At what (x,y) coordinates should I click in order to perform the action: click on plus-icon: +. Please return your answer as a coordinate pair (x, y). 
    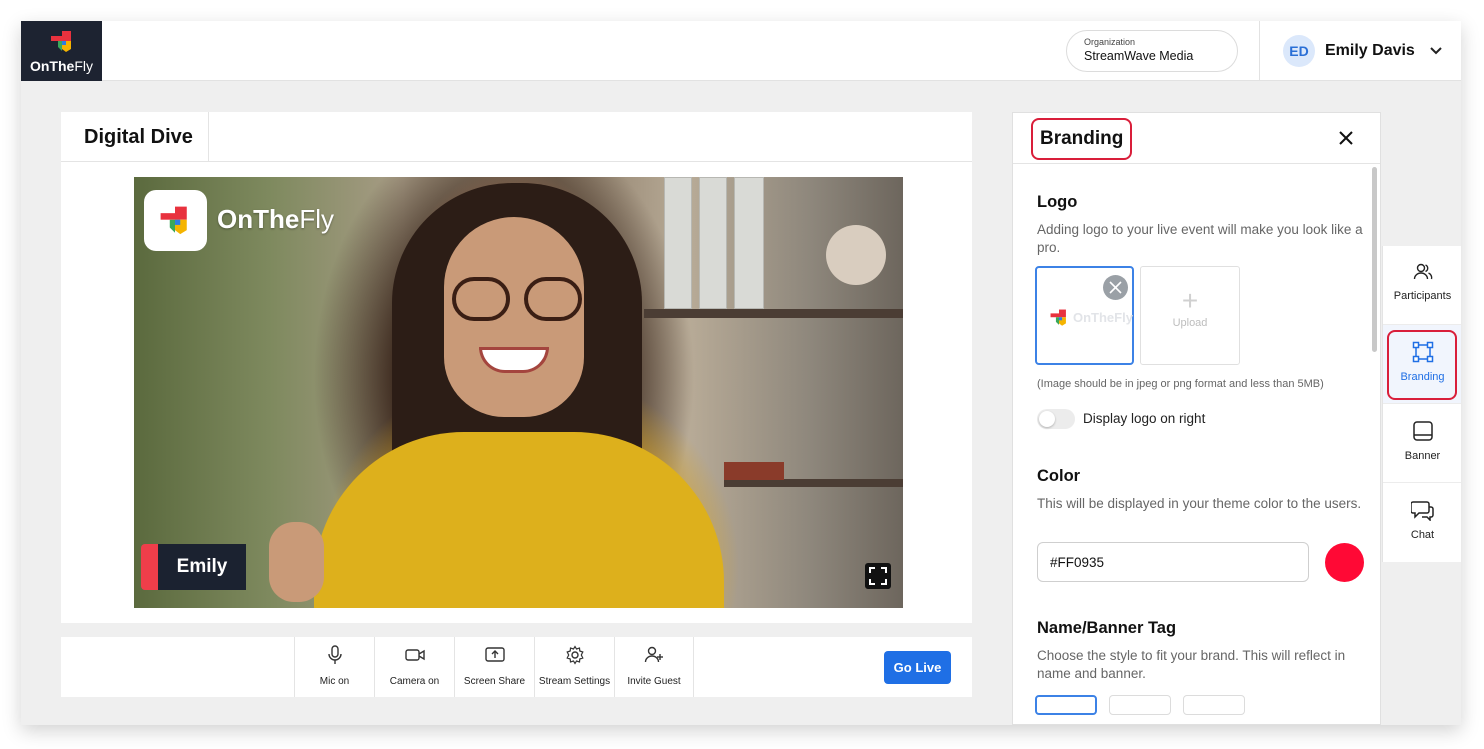
    Looking at the image, I should click on (1190, 300).